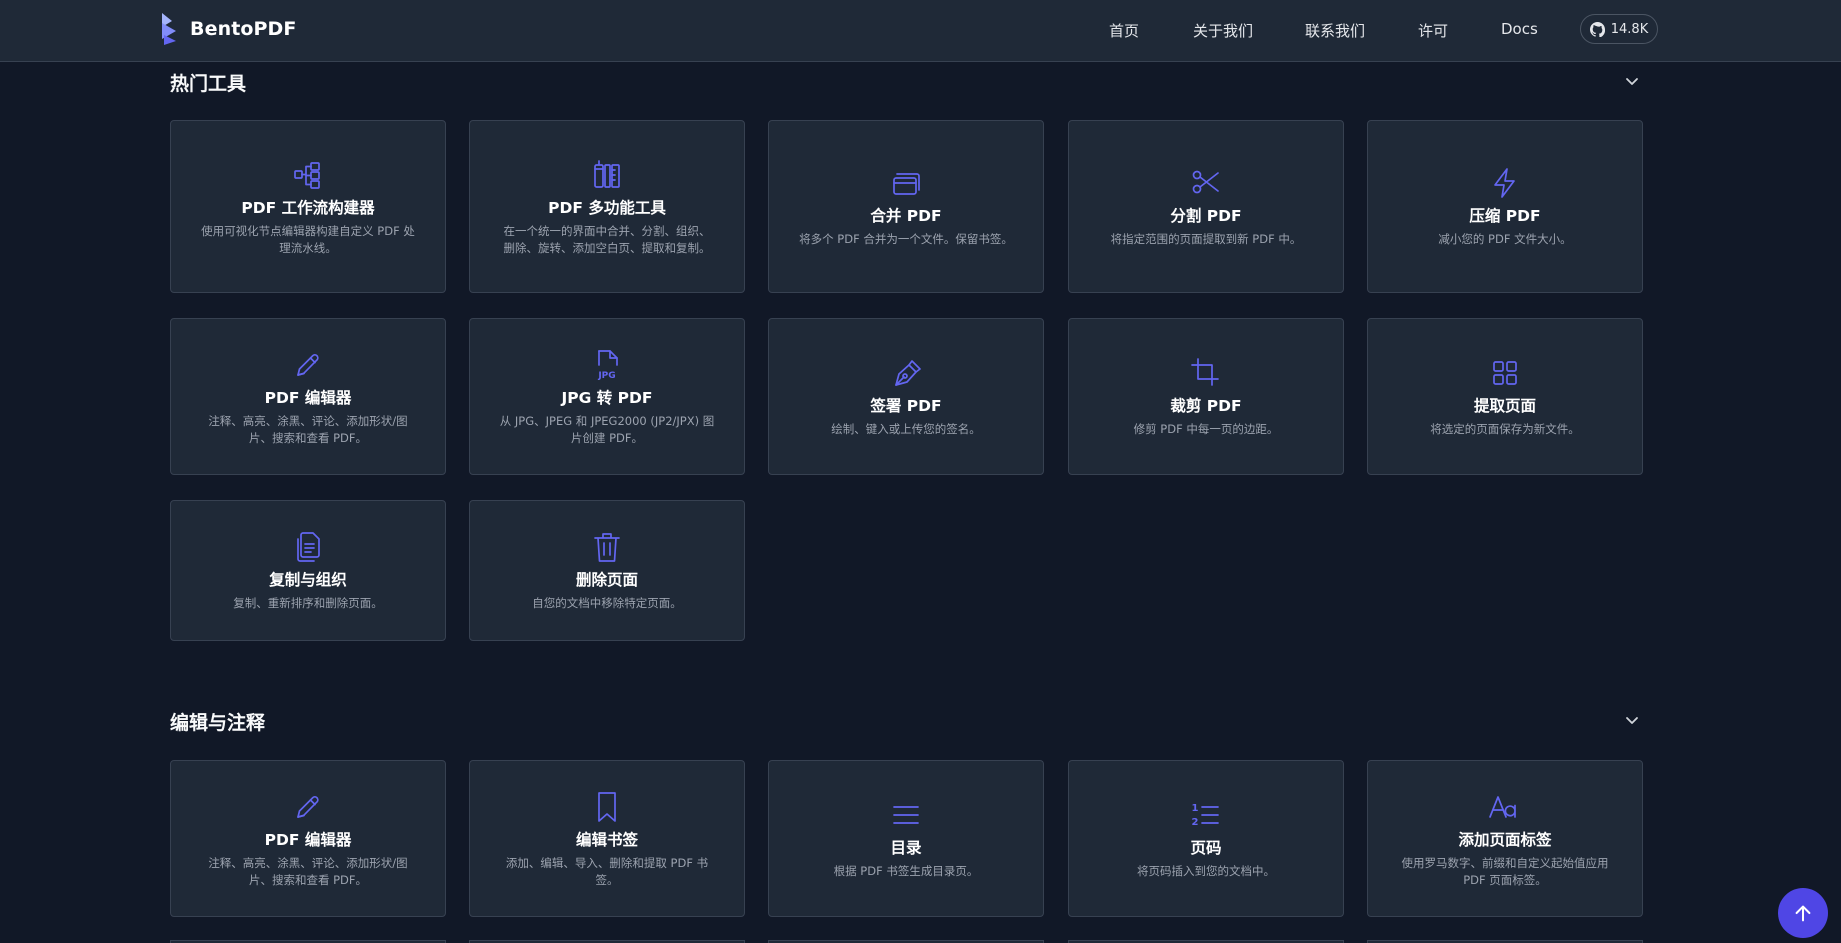  What do you see at coordinates (218, 723) in the screenshot?
I see `section-title-edit-annotate: 编辑与注释` at bounding box center [218, 723].